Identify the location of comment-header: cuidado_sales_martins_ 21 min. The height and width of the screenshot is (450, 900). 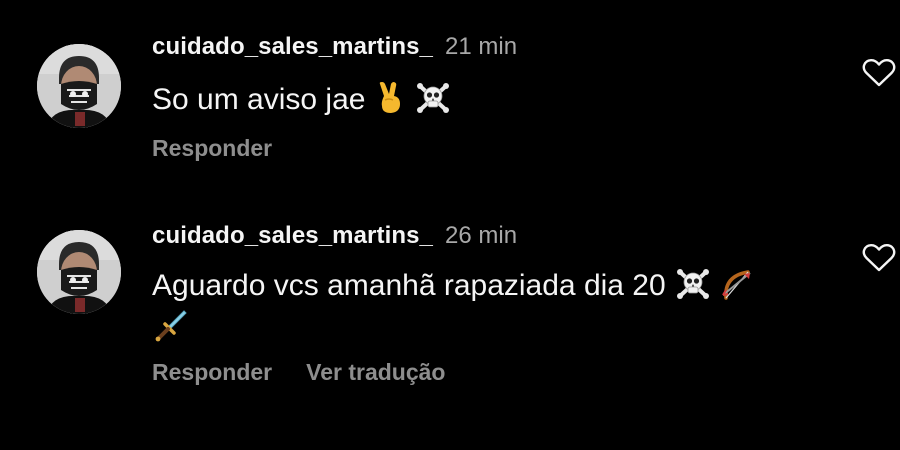
(334, 47).